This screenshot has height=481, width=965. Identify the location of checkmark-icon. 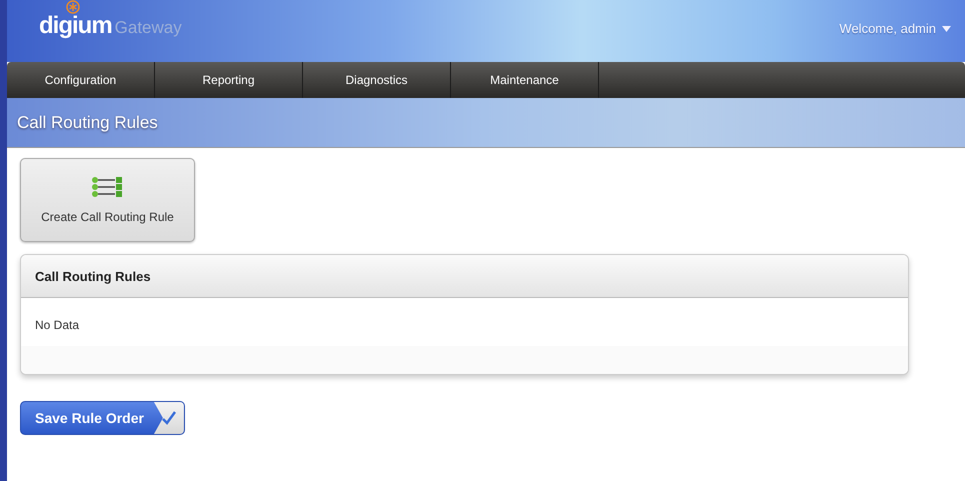
(169, 418).